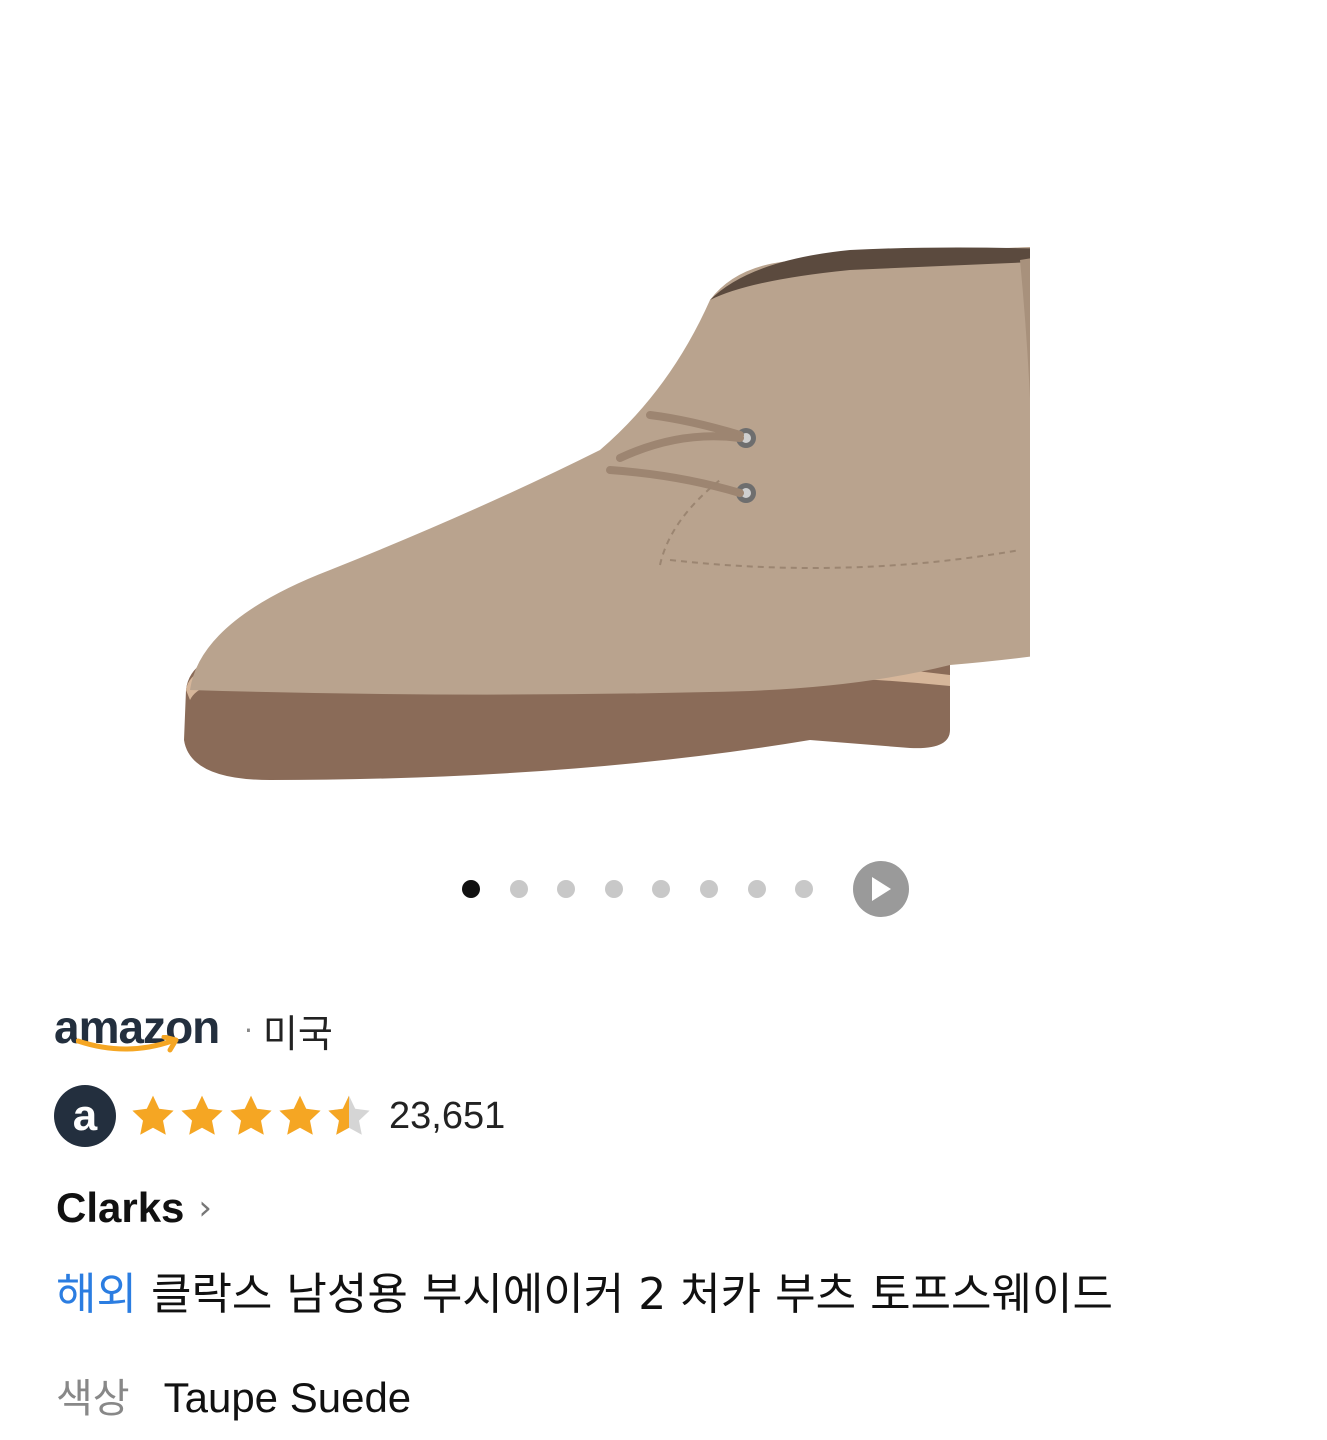  I want to click on image-pager, so click(685, 889).